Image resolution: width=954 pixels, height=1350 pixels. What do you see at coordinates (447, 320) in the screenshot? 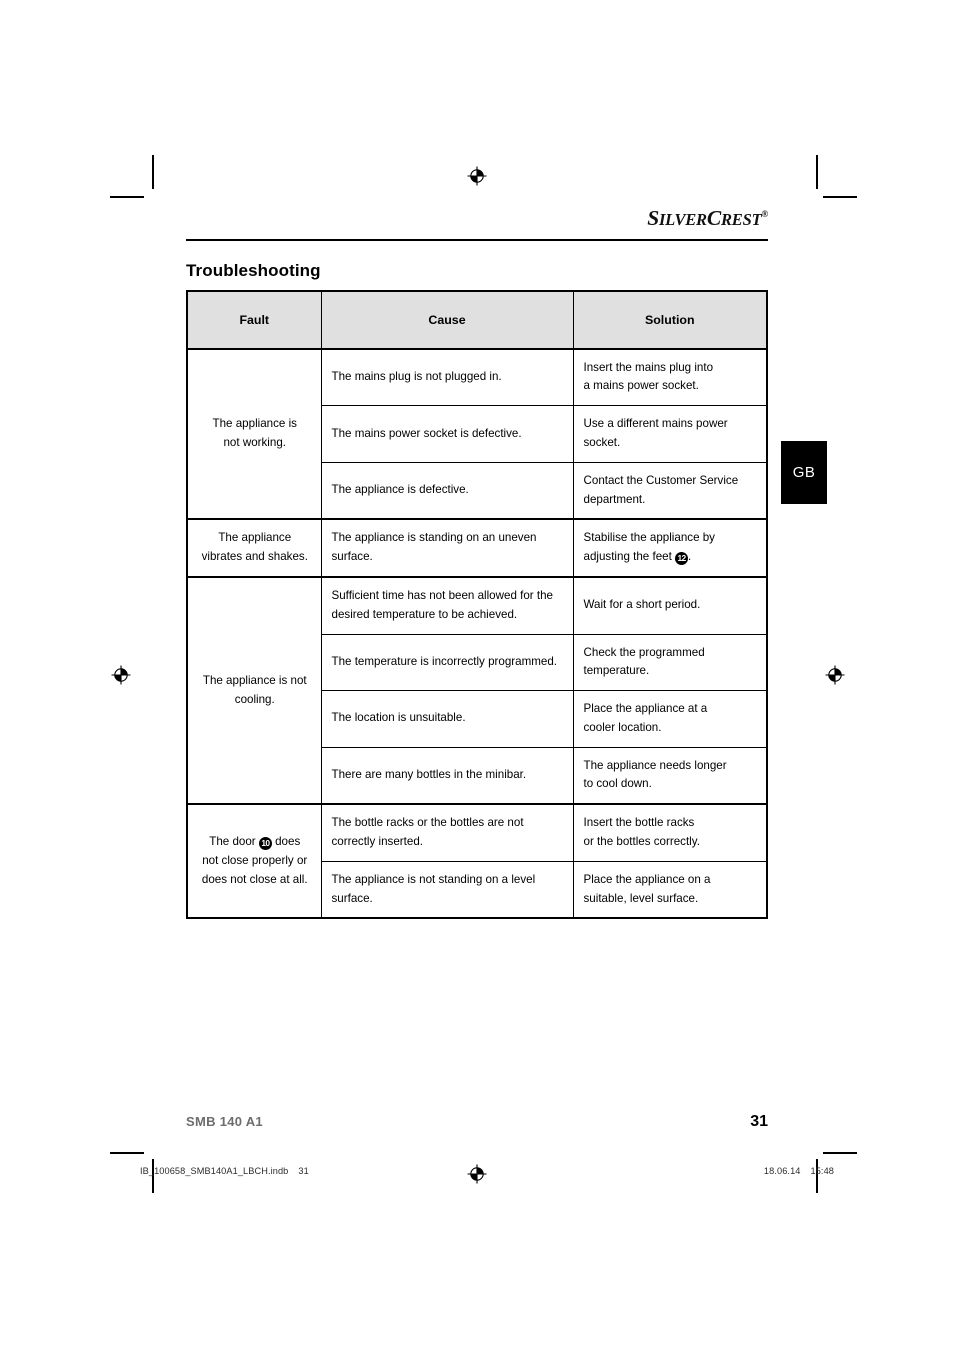
I see `column-header-cause: Cause` at bounding box center [447, 320].